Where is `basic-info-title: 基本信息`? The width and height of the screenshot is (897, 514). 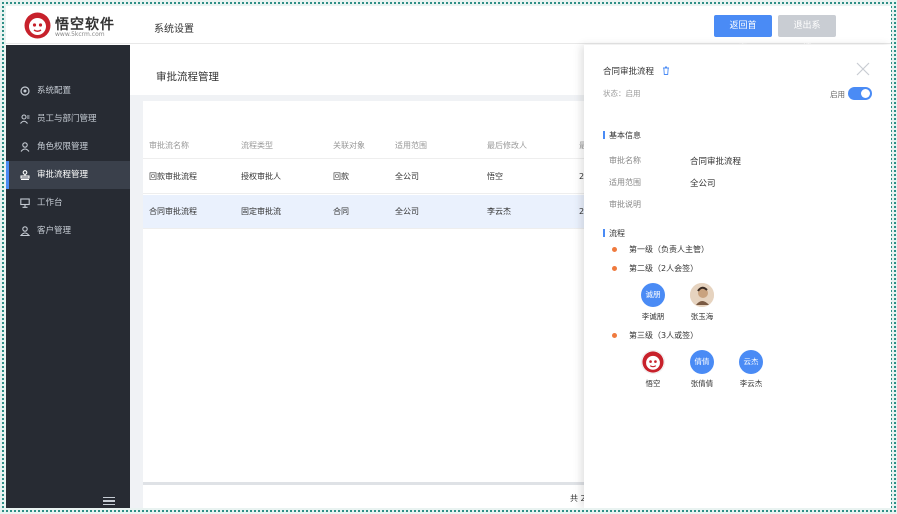
basic-info-title: 基本信息 is located at coordinates (622, 135).